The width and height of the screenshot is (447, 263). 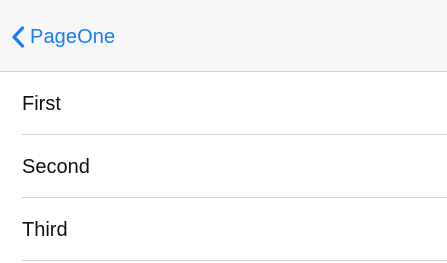 I want to click on back-button-label: PageOne, so click(x=73, y=37).